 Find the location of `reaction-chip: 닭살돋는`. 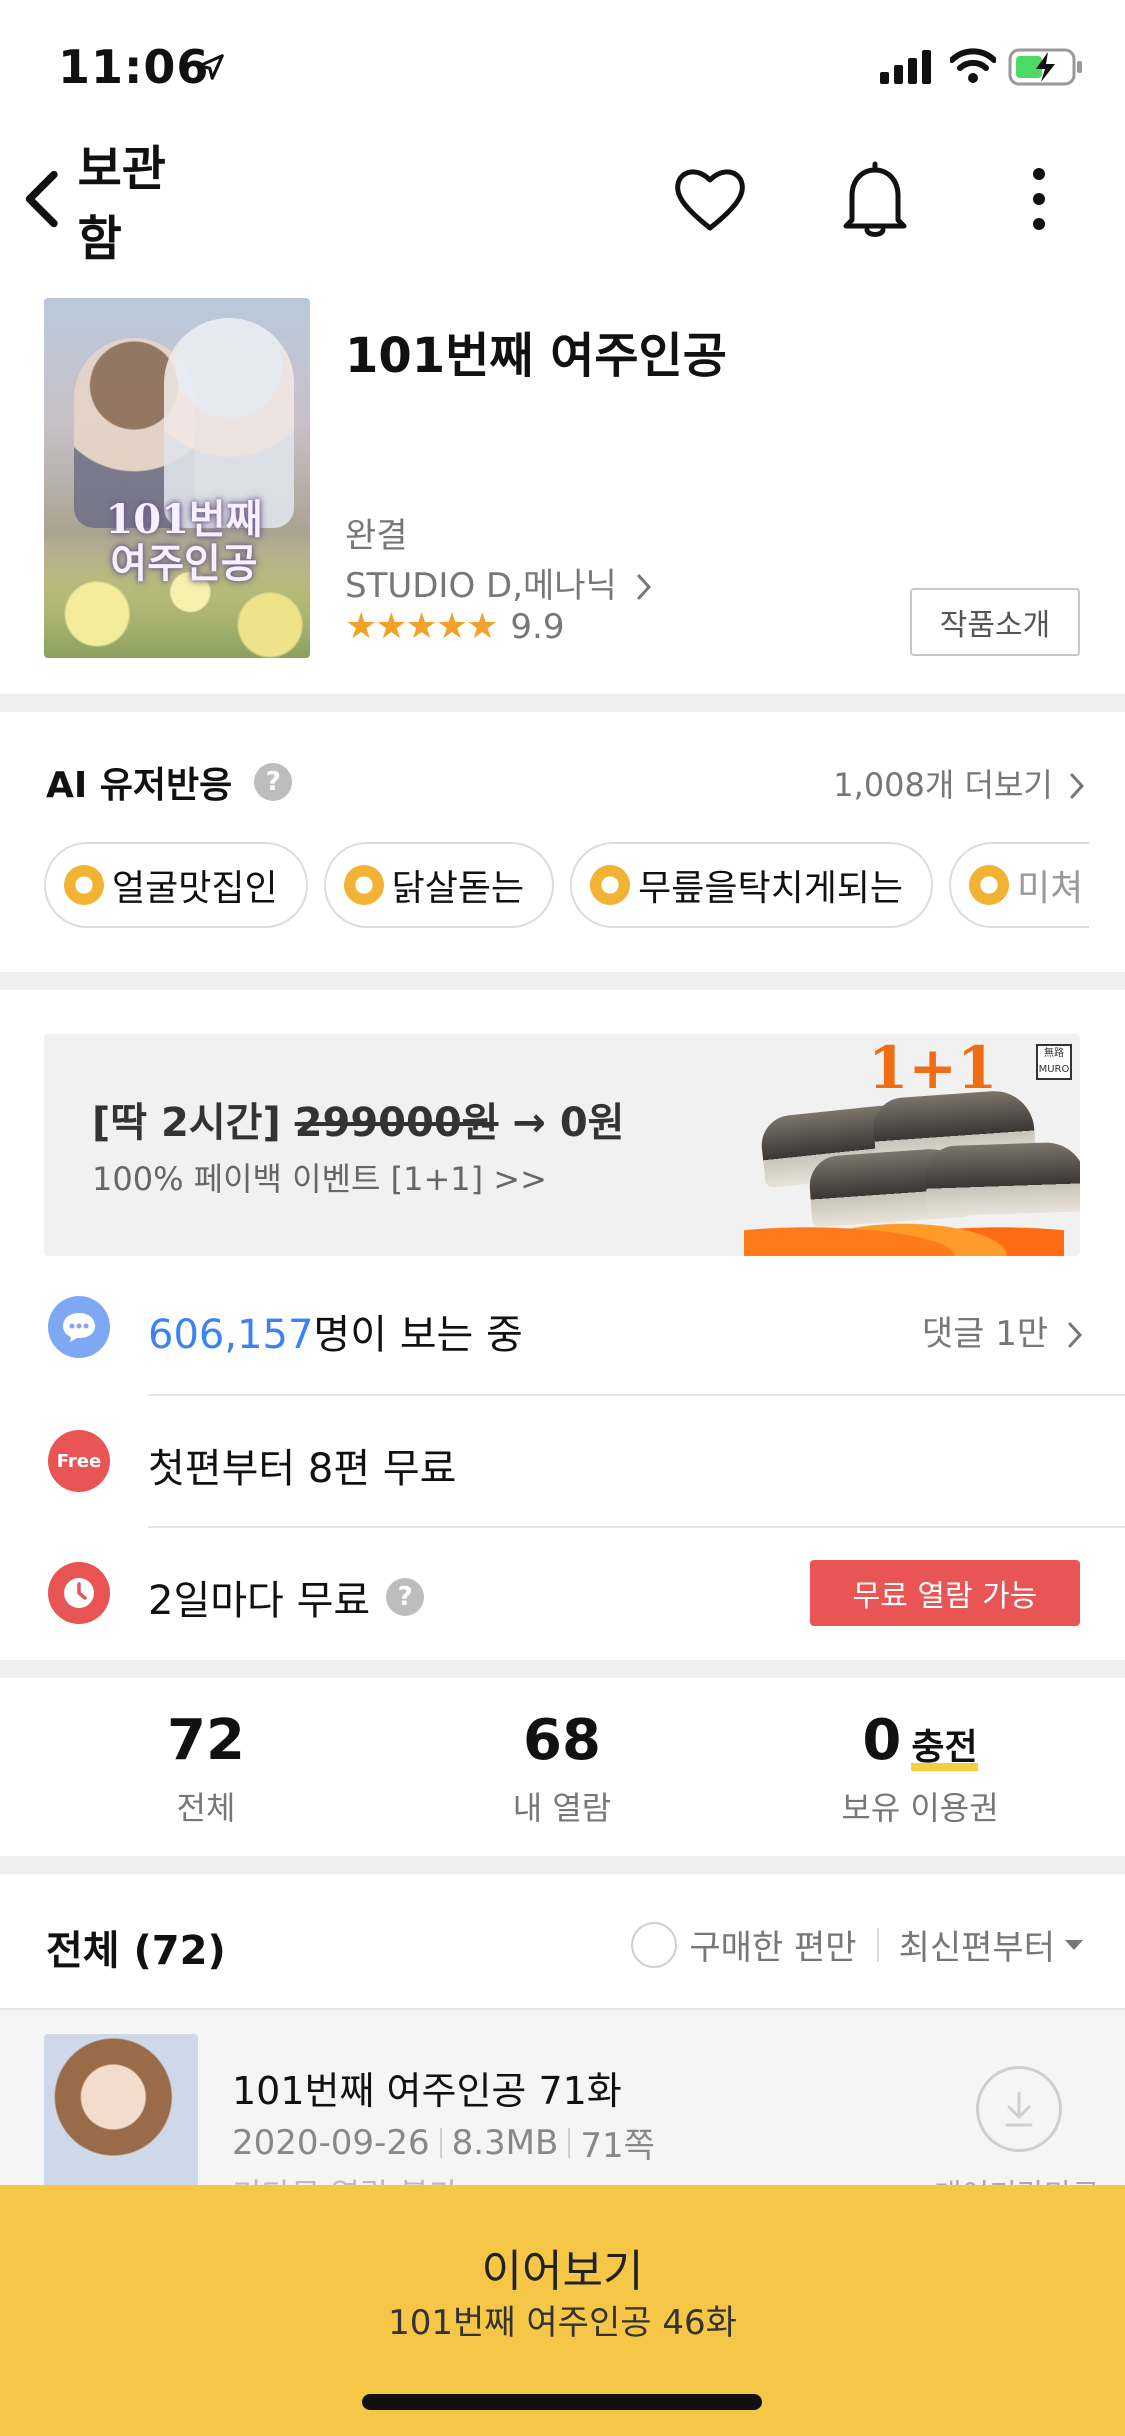

reaction-chip: 닭살돋는 is located at coordinates (439, 885).